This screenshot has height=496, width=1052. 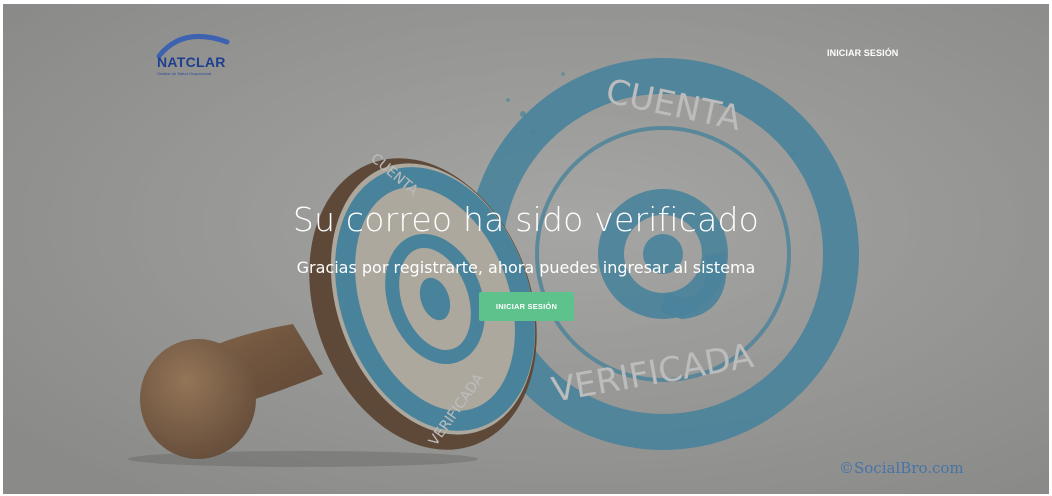 I want to click on login-button: INICIAR SESIÓN, so click(x=526, y=306).